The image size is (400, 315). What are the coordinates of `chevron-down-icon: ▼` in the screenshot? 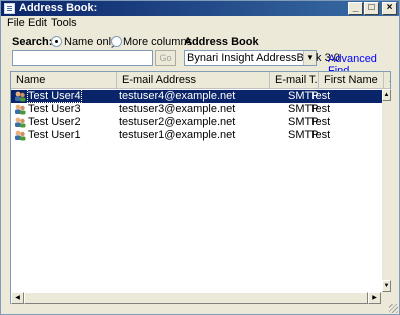 It's located at (309, 58).